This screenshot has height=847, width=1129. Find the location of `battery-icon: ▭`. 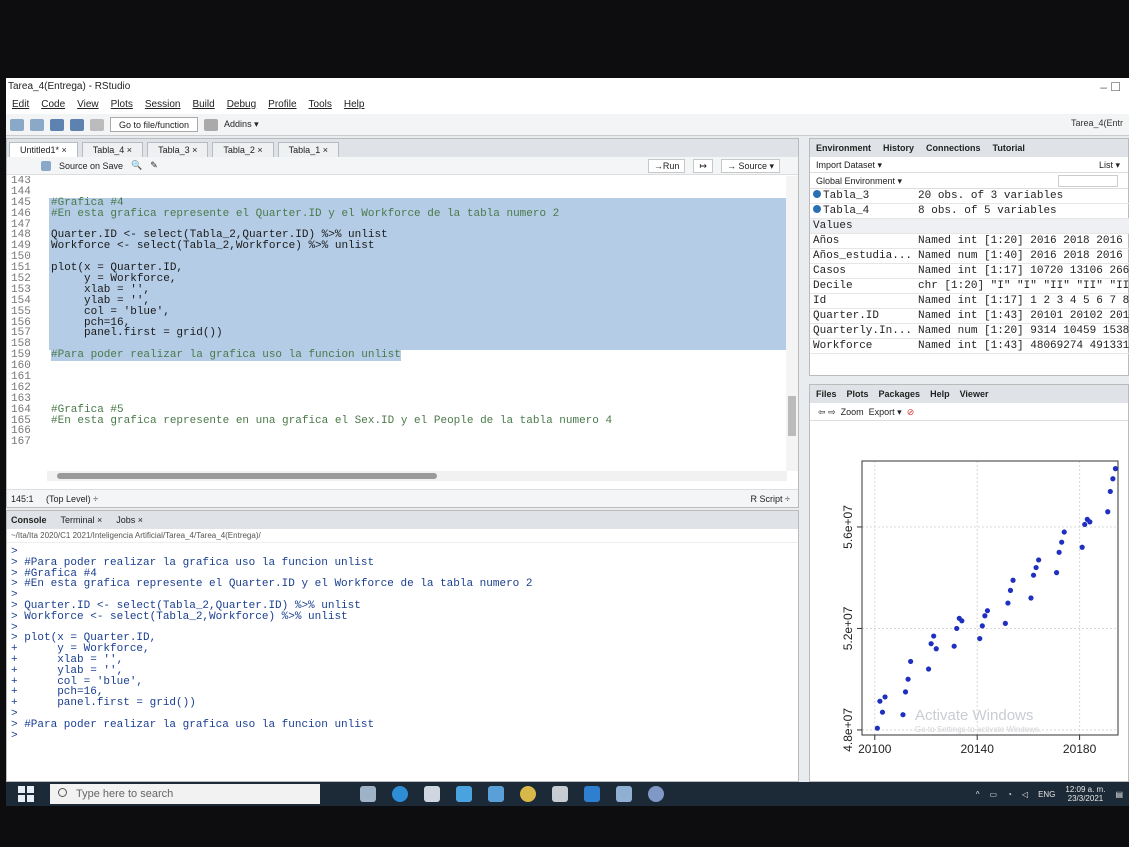

battery-icon: ▭ is located at coordinates (994, 794).